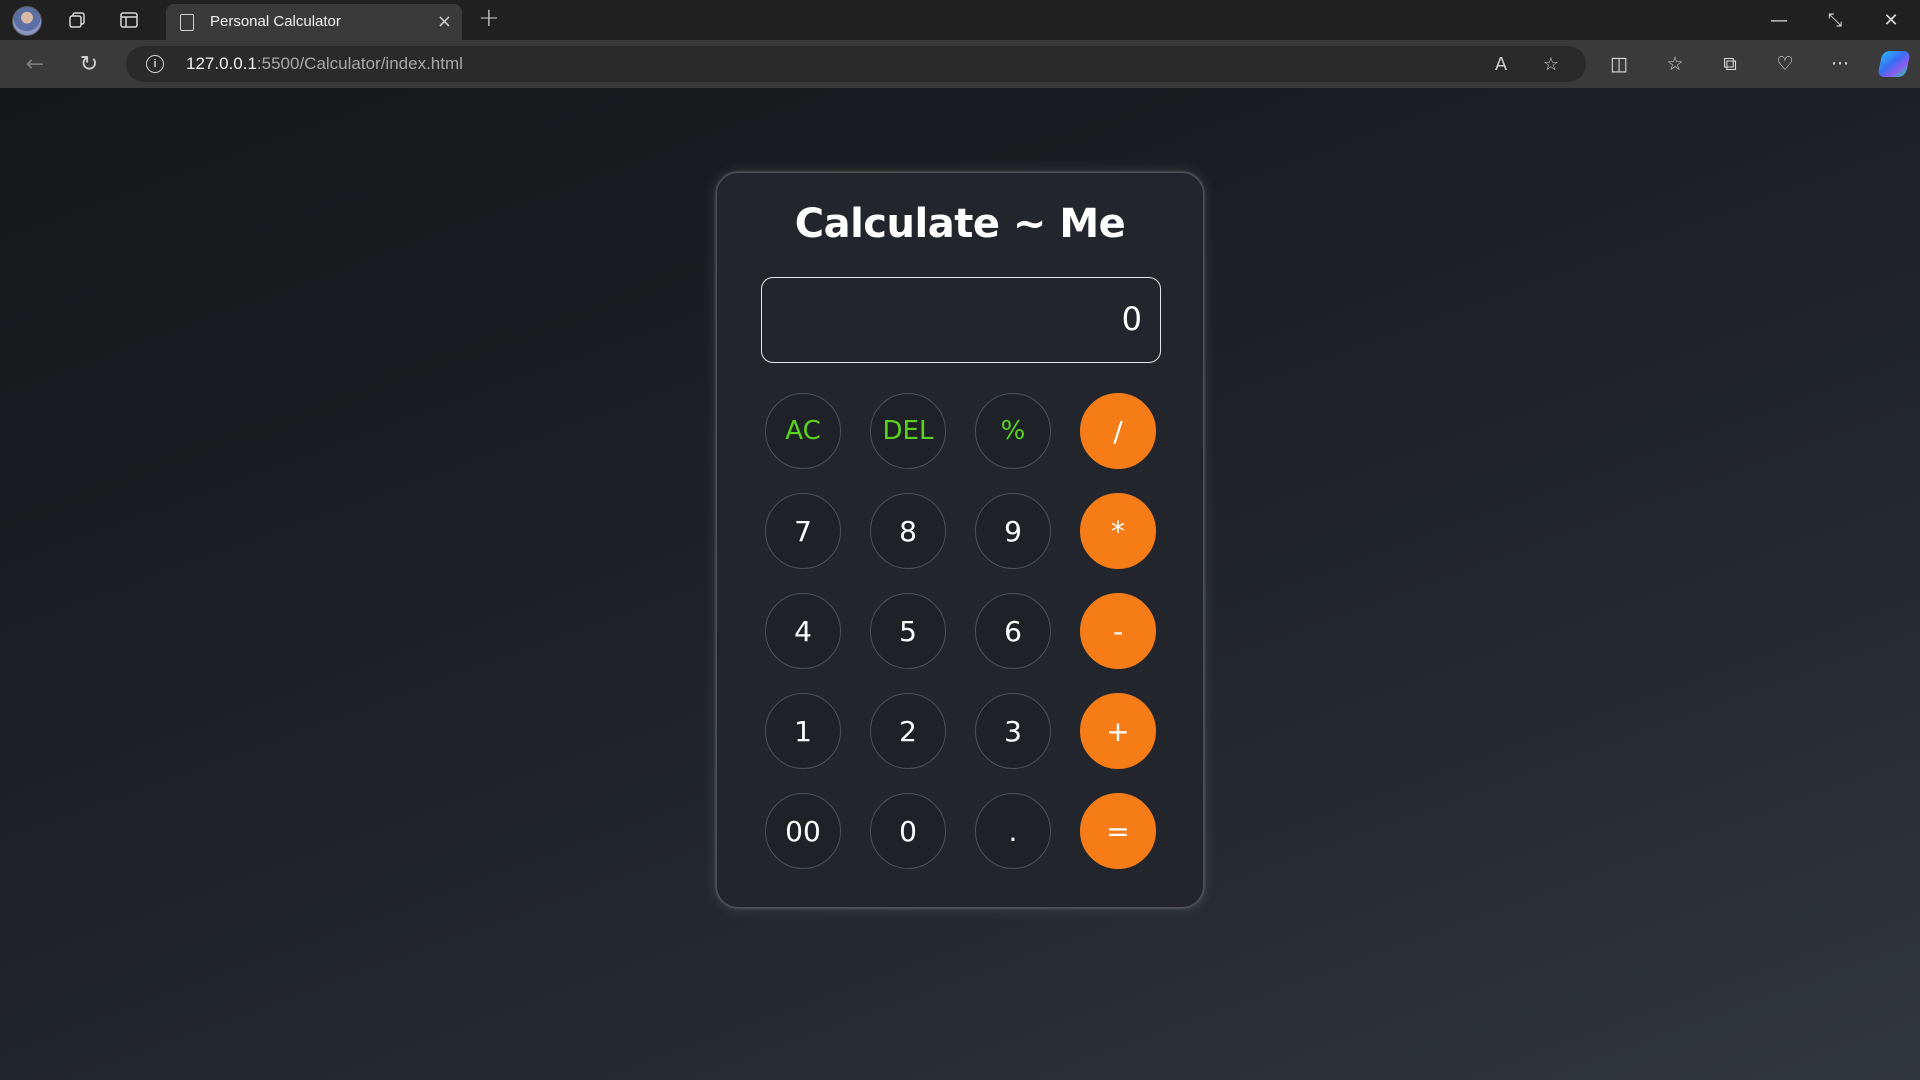 This screenshot has height=1080, width=1920. Describe the element at coordinates (1891, 20) in the screenshot. I see `close-window-icon: ✕` at that location.